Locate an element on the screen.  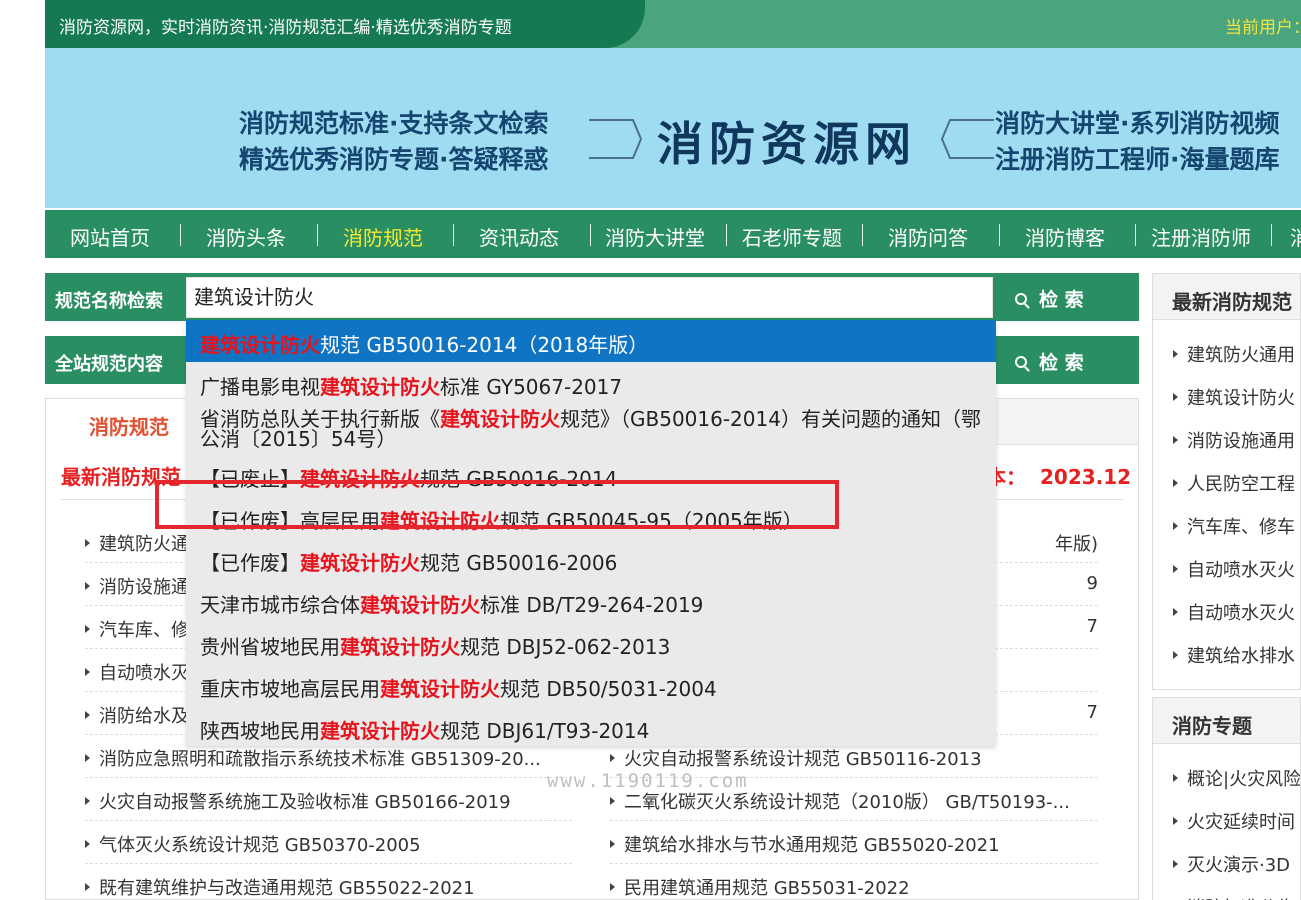
list-item: 火灾自动报警系统施工及验收标准 GB50166-2019 is located at coordinates (328, 800).